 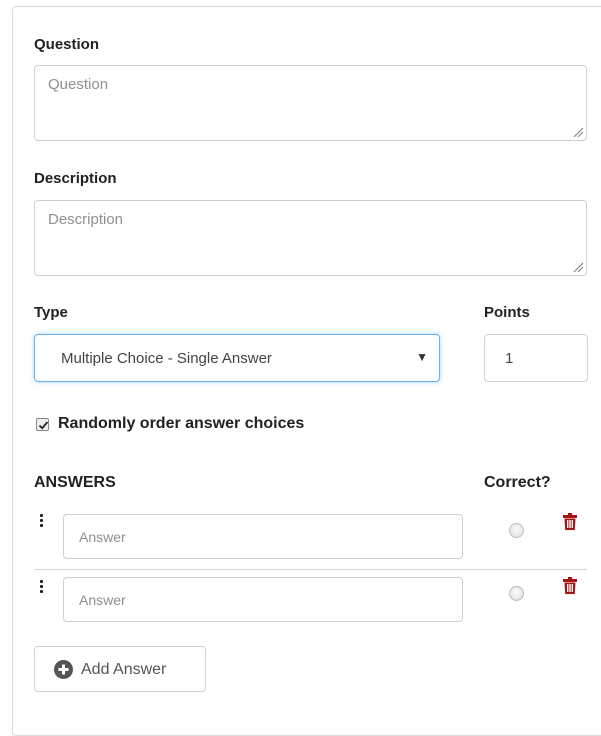 What do you see at coordinates (310, 569) in the screenshot?
I see `answer-divider` at bounding box center [310, 569].